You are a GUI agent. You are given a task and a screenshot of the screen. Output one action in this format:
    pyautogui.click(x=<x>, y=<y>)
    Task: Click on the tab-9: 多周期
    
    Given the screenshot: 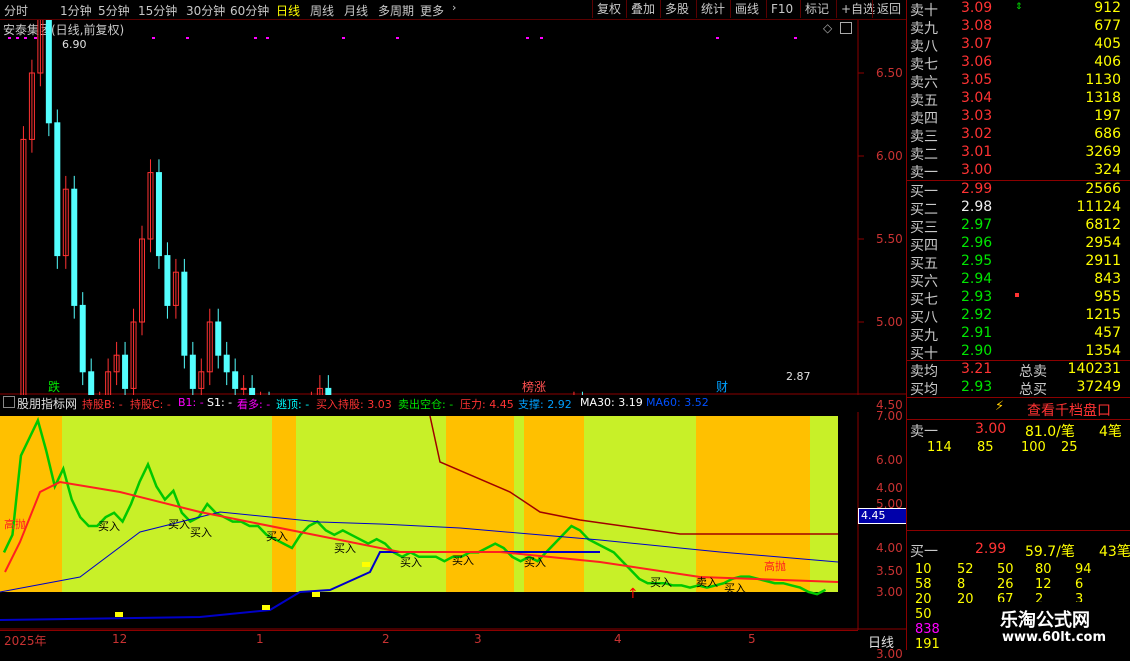 What is the action you would take?
    pyautogui.click(x=396, y=10)
    